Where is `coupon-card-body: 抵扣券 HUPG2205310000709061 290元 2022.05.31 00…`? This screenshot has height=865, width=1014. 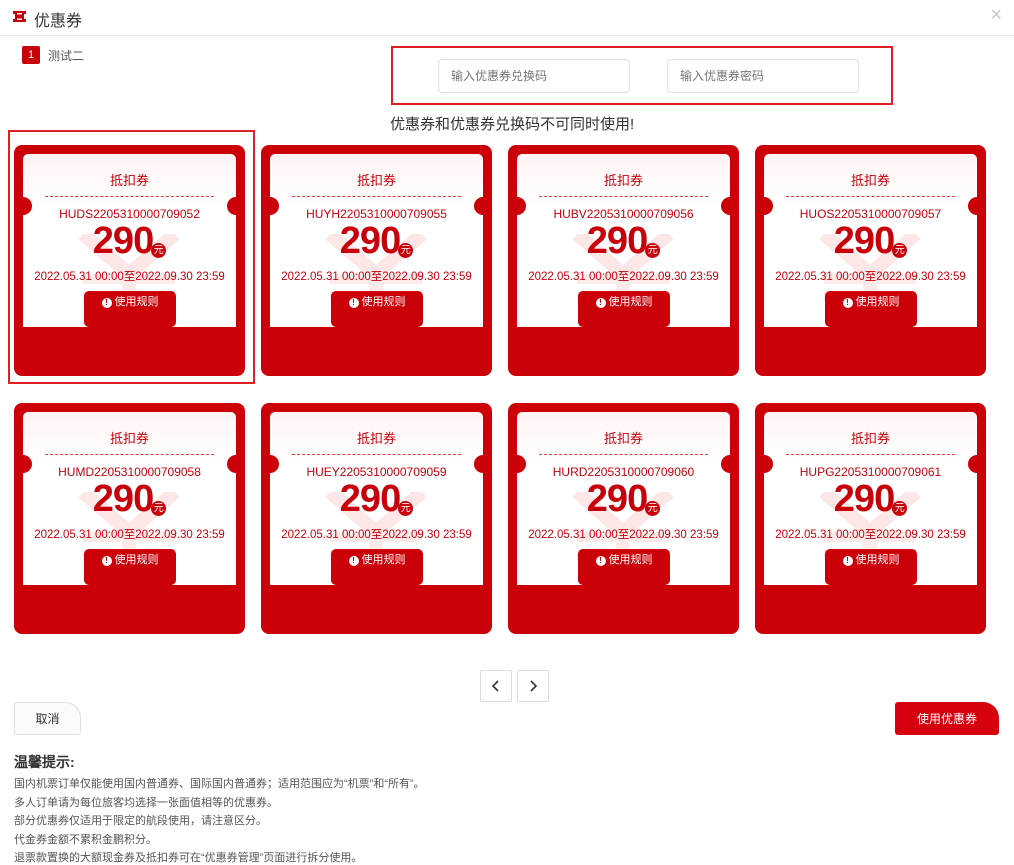 coupon-card-body: 抵扣券 HUPG2205310000709061 290元 2022.05.31 00… is located at coordinates (870, 498).